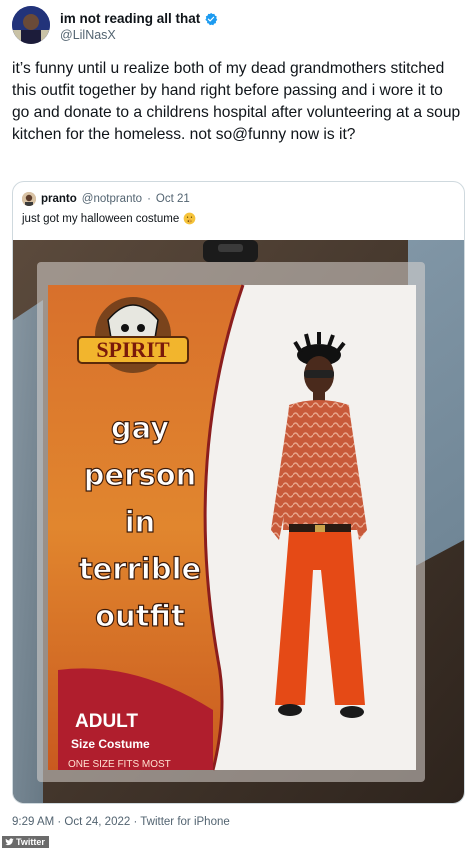 This screenshot has width=474, height=848. I want to click on costume-title-line-3: in, so click(140, 522).